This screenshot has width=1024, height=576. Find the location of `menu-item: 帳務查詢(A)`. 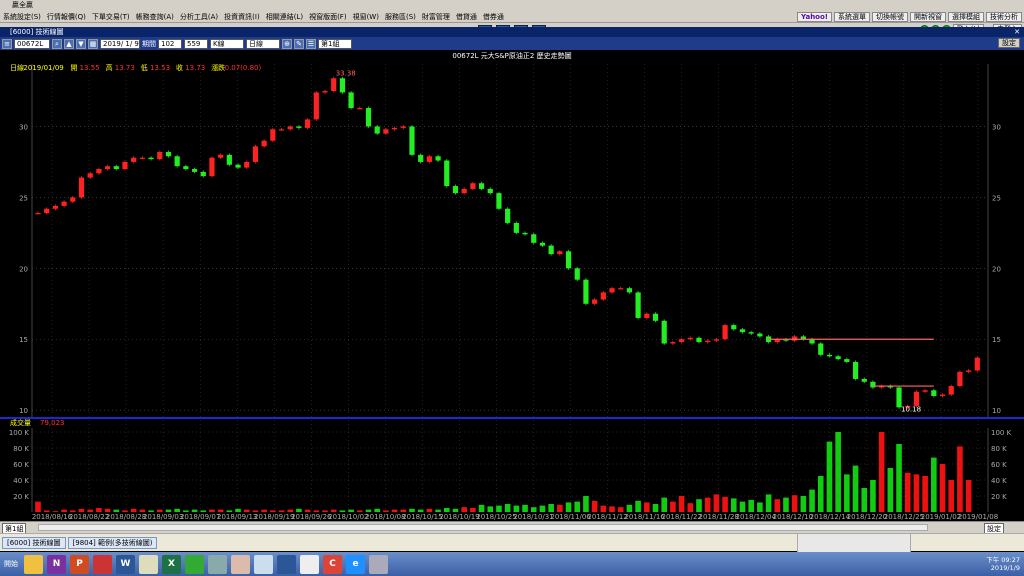

menu-item: 帳務查詢(A) is located at coordinates (155, 17).